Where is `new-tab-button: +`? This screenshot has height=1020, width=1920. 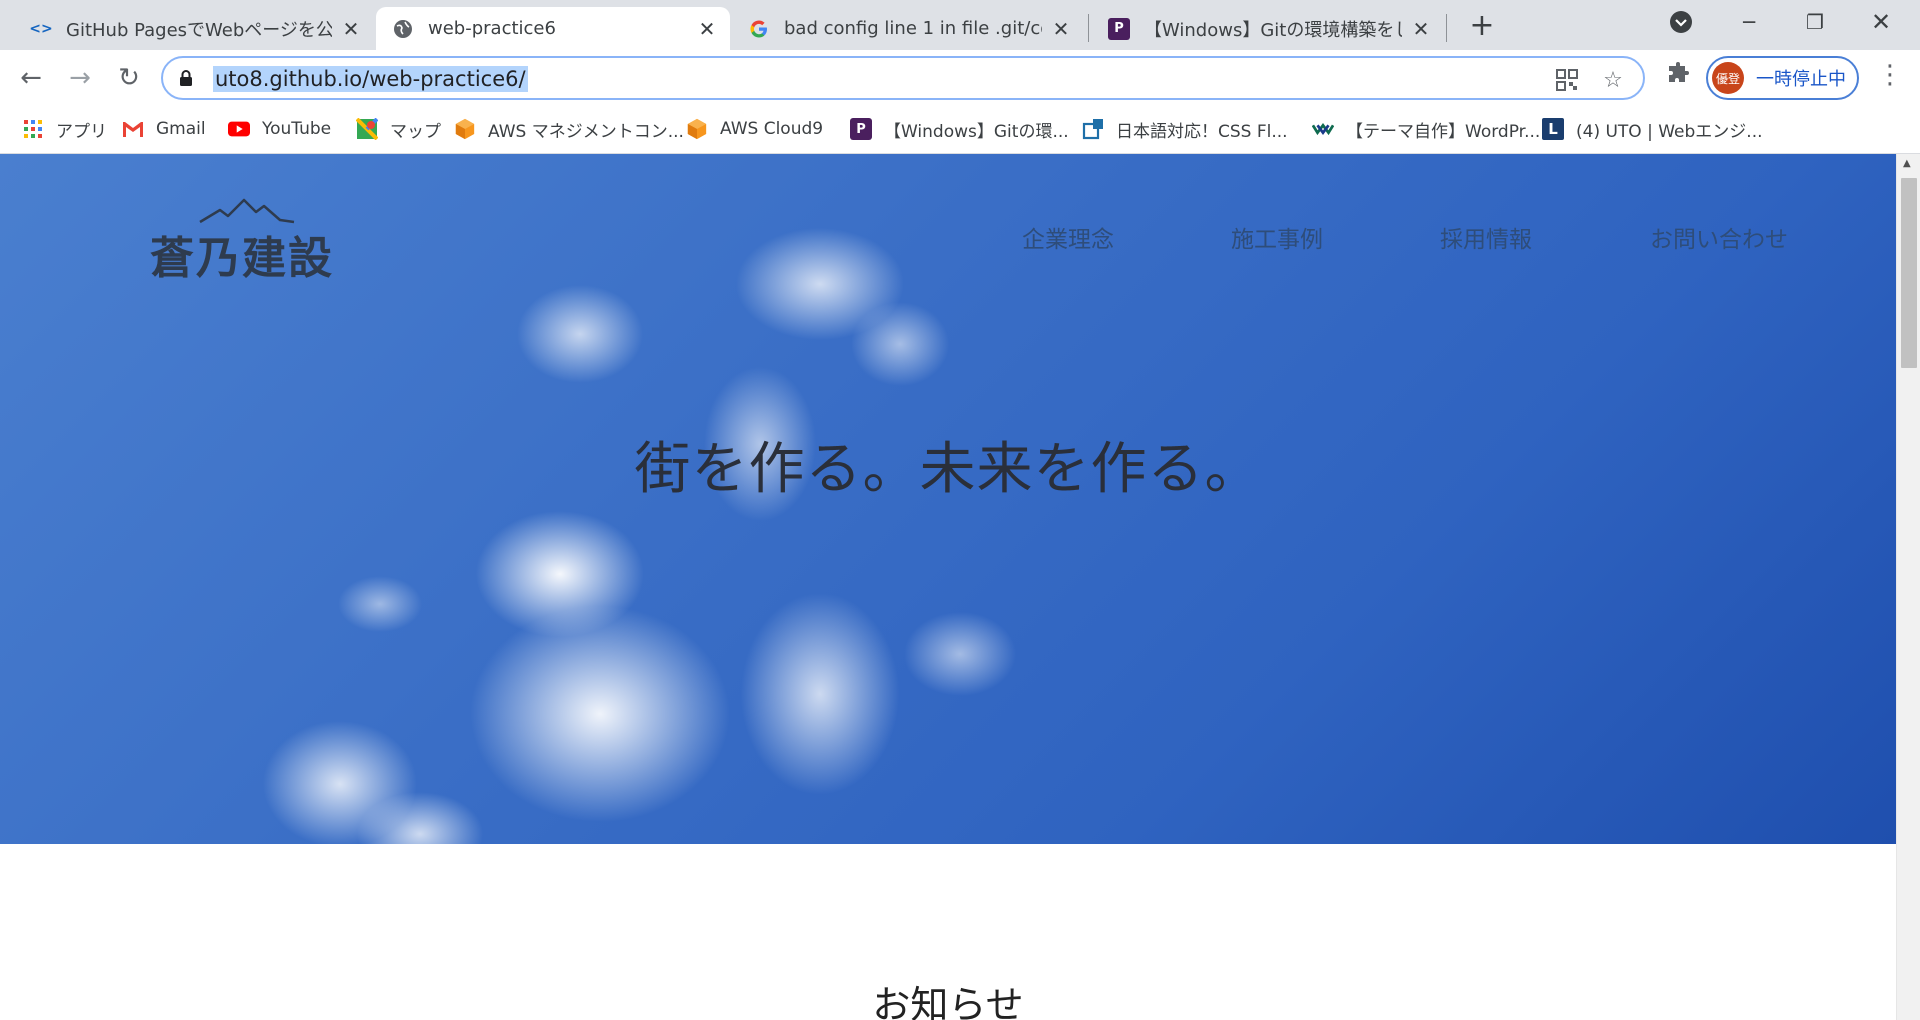
new-tab-button: + is located at coordinates (1482, 25).